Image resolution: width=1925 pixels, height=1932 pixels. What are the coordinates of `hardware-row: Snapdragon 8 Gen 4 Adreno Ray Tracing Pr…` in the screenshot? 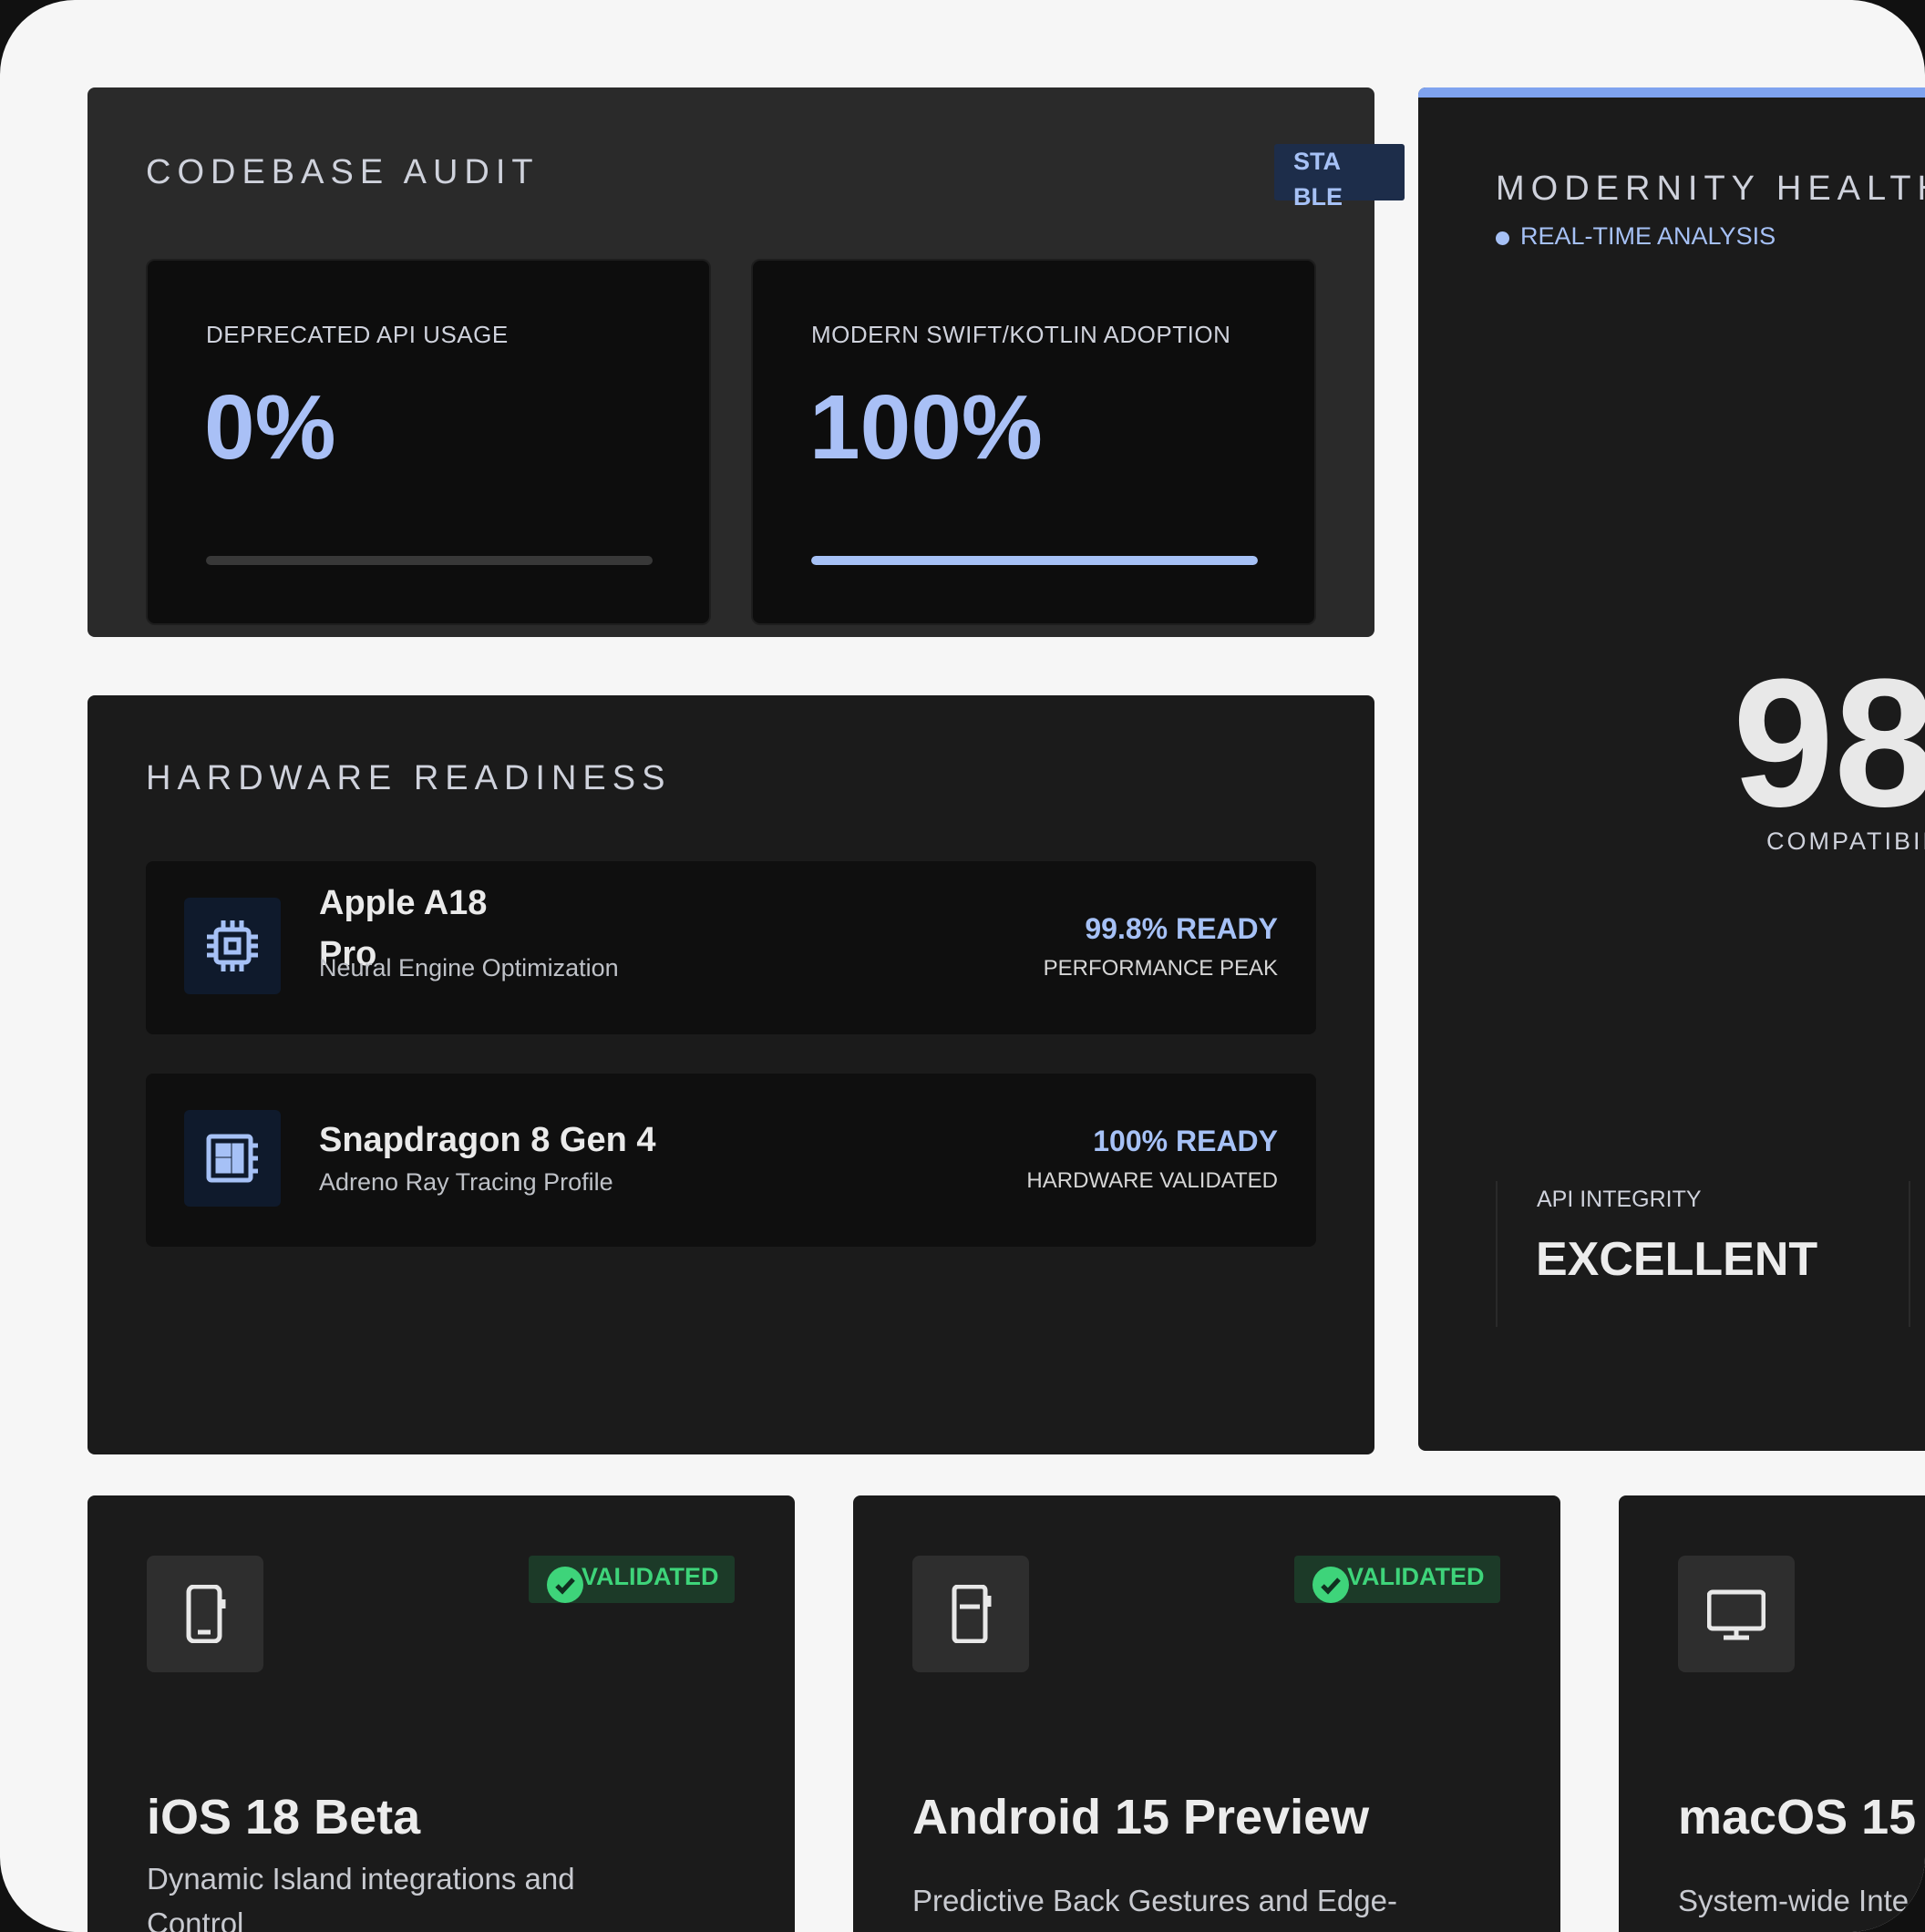 It's located at (731, 1160).